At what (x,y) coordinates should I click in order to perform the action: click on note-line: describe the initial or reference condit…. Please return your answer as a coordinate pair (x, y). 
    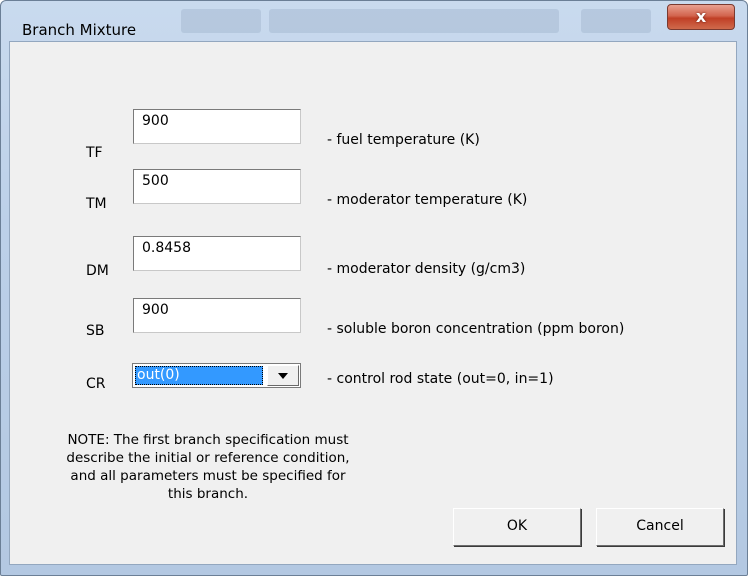
    Looking at the image, I should click on (208, 458).